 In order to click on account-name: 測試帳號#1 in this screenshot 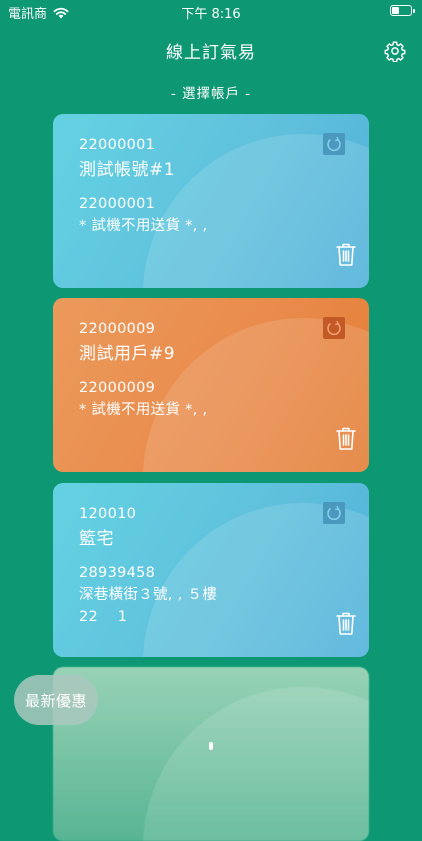, I will do `click(127, 170)`.